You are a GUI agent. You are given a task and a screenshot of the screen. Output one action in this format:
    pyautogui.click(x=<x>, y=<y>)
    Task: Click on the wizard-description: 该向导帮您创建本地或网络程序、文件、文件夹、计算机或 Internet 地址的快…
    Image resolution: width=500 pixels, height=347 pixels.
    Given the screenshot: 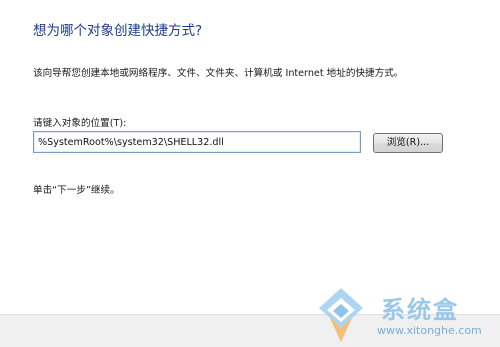 What is the action you would take?
    pyautogui.click(x=218, y=73)
    